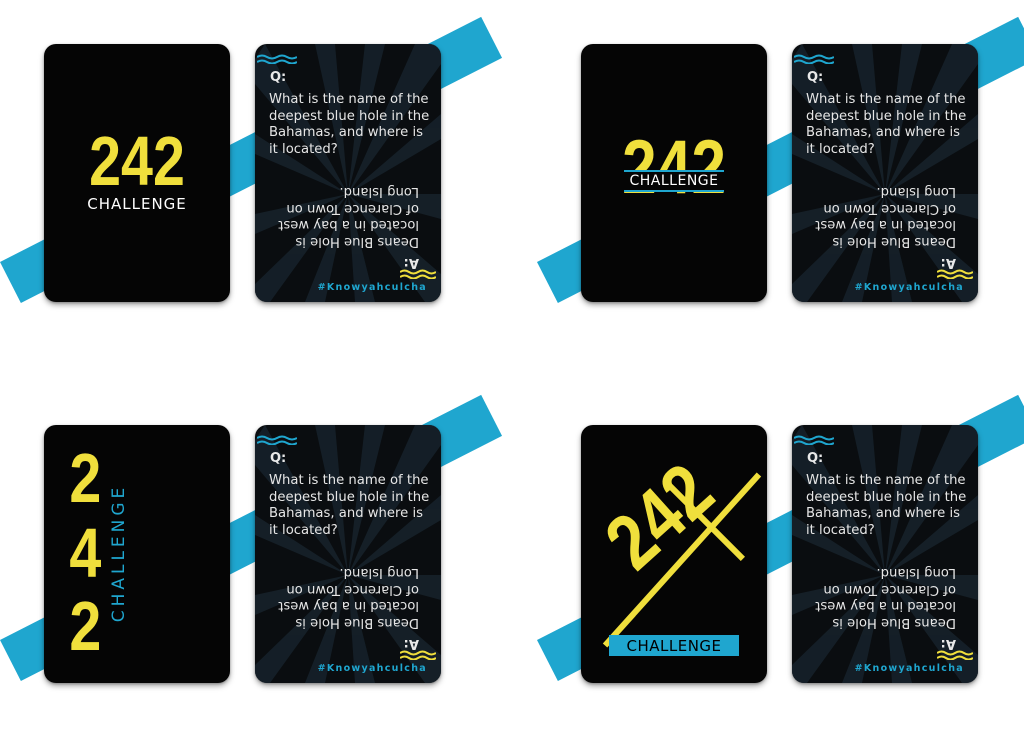  I want to click on logo-card-variant-1: 242 CHALLENGE, so click(137, 173).